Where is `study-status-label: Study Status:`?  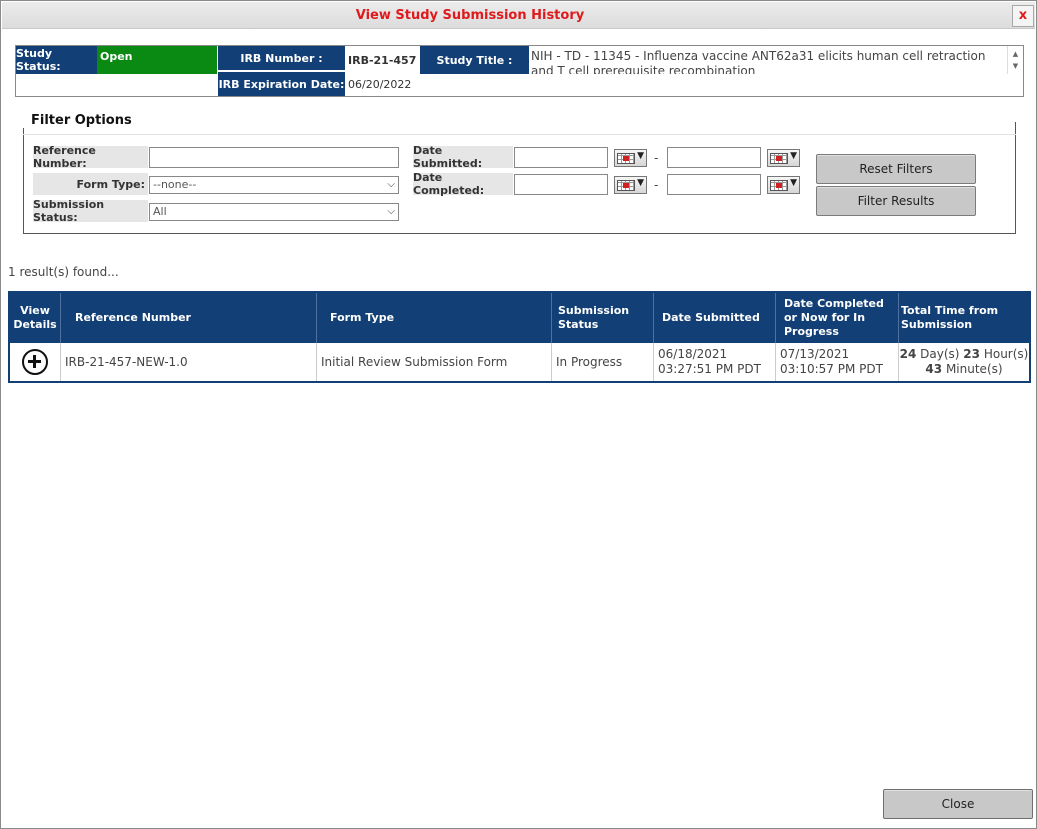 study-status-label: Study Status: is located at coordinates (56, 60).